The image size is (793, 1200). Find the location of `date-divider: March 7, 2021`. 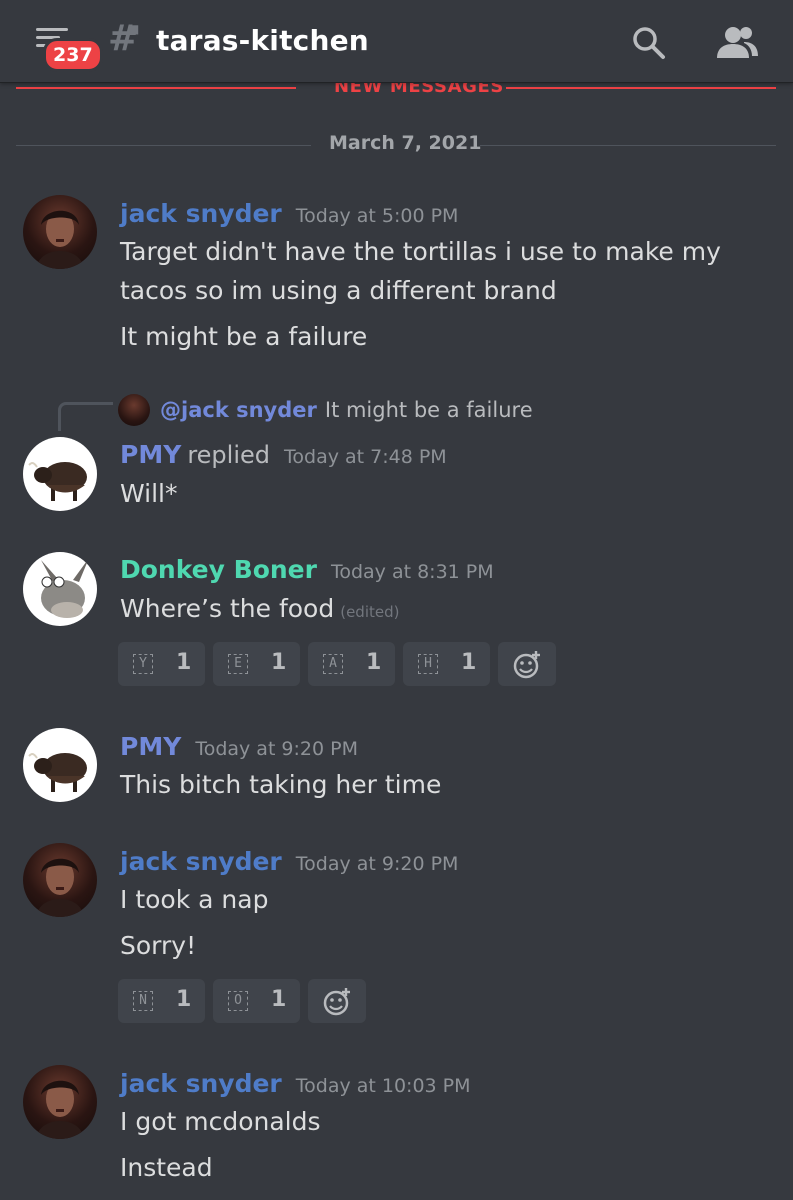

date-divider: March 7, 2021 is located at coordinates (396, 146).